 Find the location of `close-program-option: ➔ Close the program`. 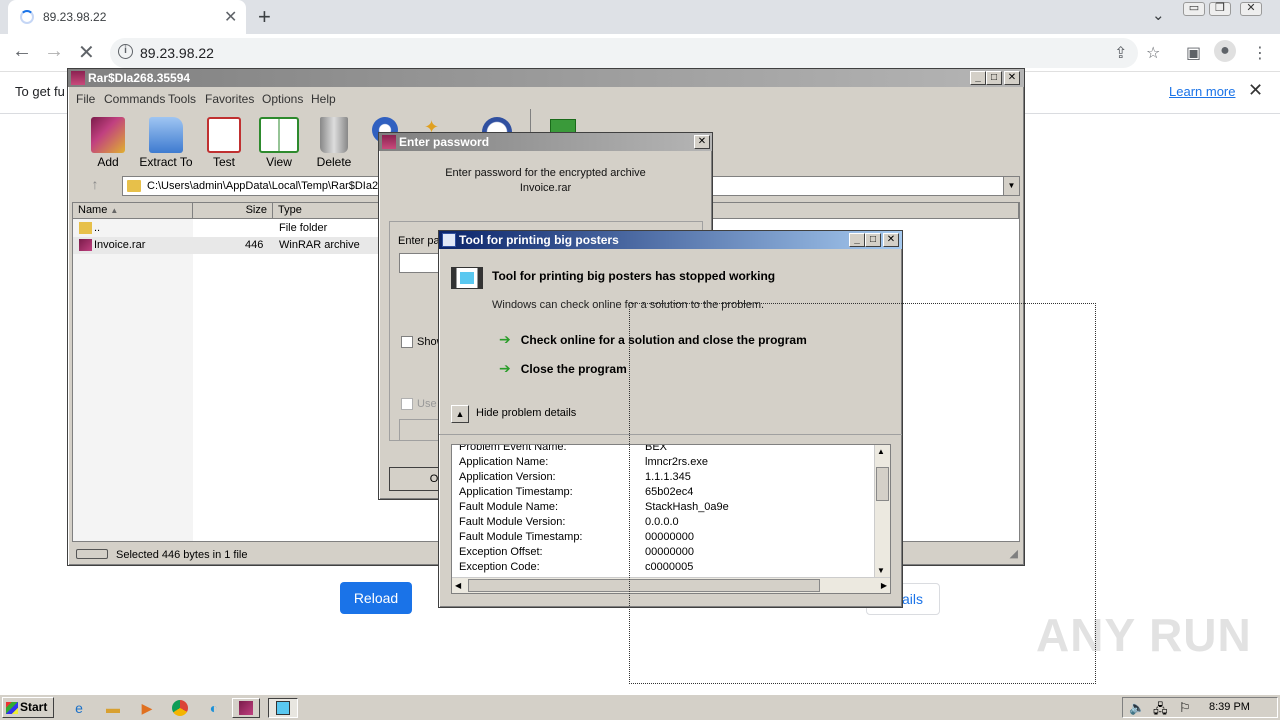

close-program-option: ➔ Close the program is located at coordinates (563, 368).